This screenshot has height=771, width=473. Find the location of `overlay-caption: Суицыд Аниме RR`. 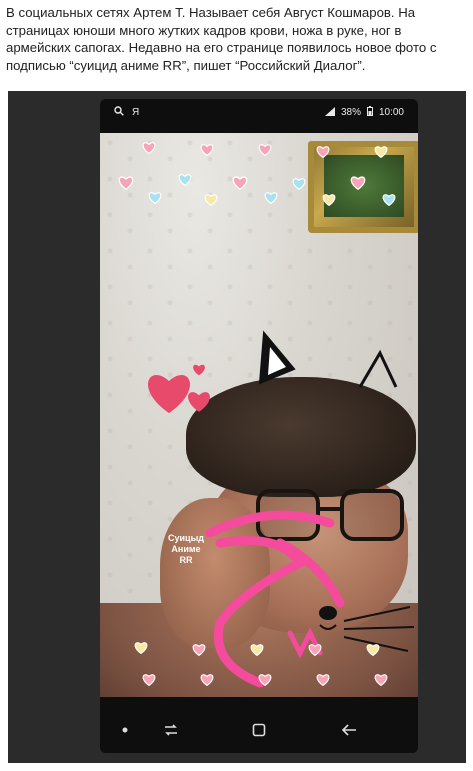

overlay-caption: Суицыд Аниме RR is located at coordinates (186, 549).